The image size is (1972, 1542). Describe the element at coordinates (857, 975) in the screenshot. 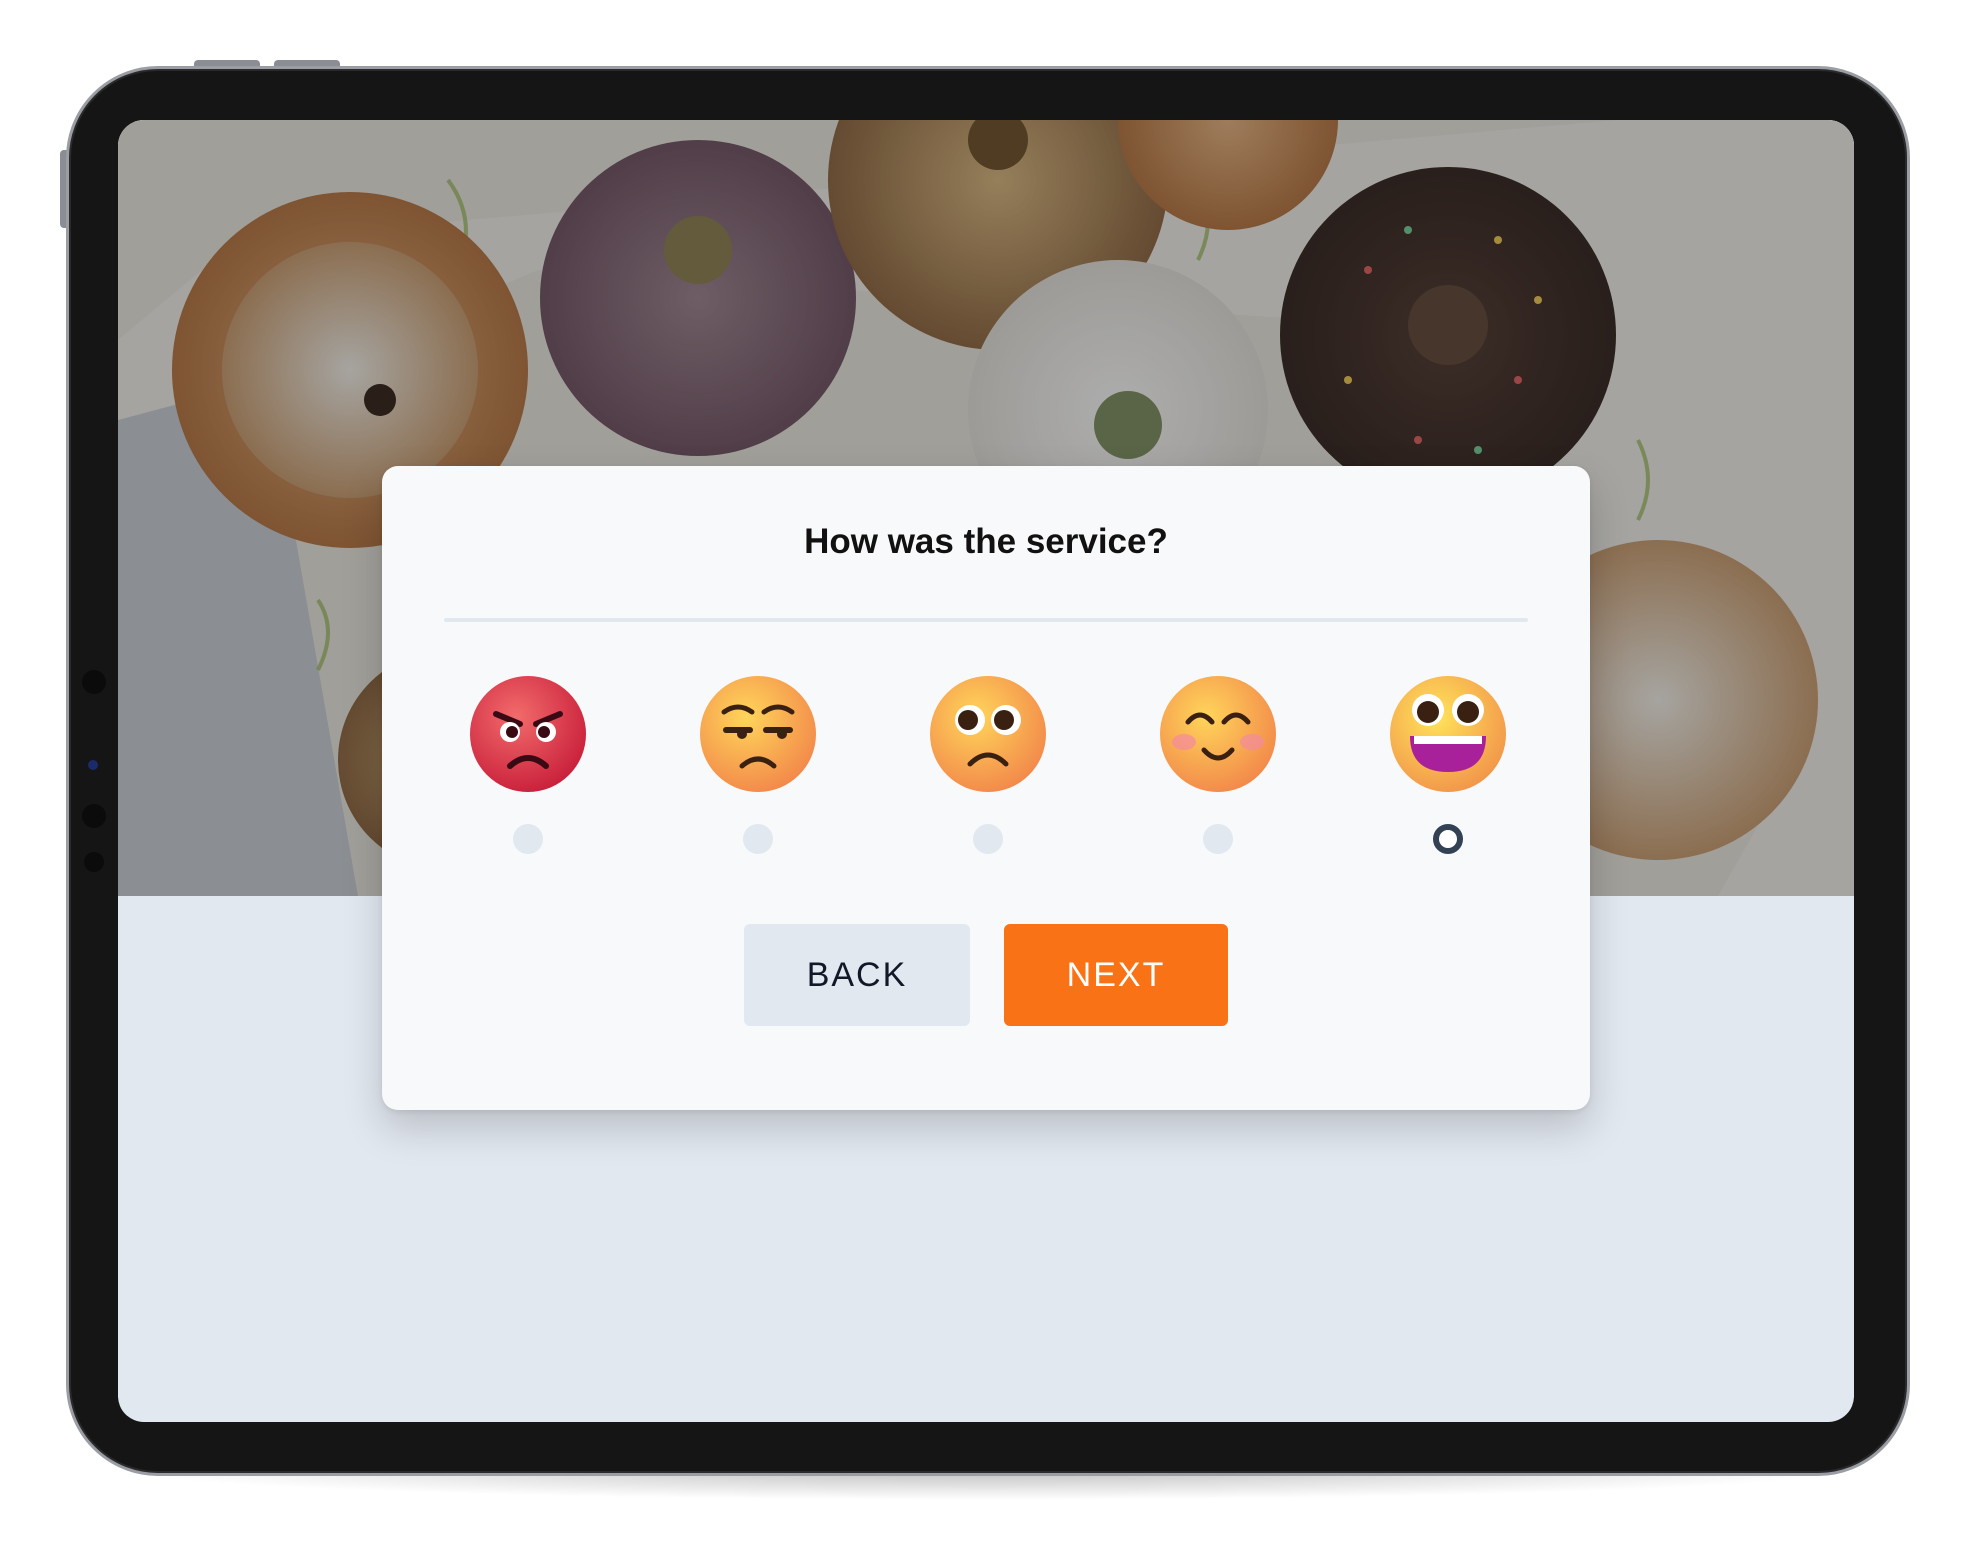

I see `back-button: BACK` at that location.